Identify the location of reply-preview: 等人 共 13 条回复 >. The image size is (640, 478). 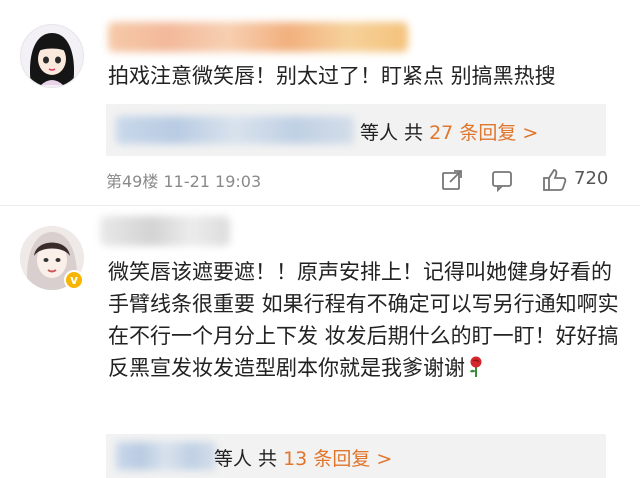
(356, 456).